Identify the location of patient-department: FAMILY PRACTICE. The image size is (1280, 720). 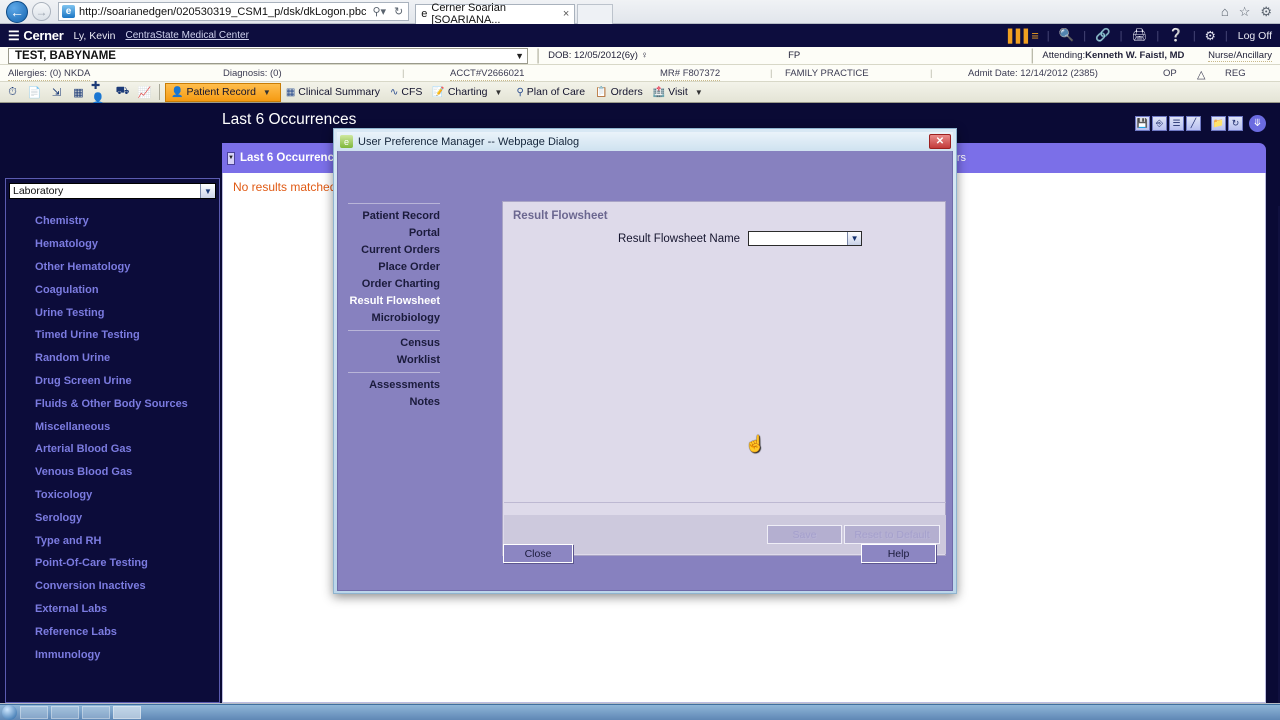
(827, 73).